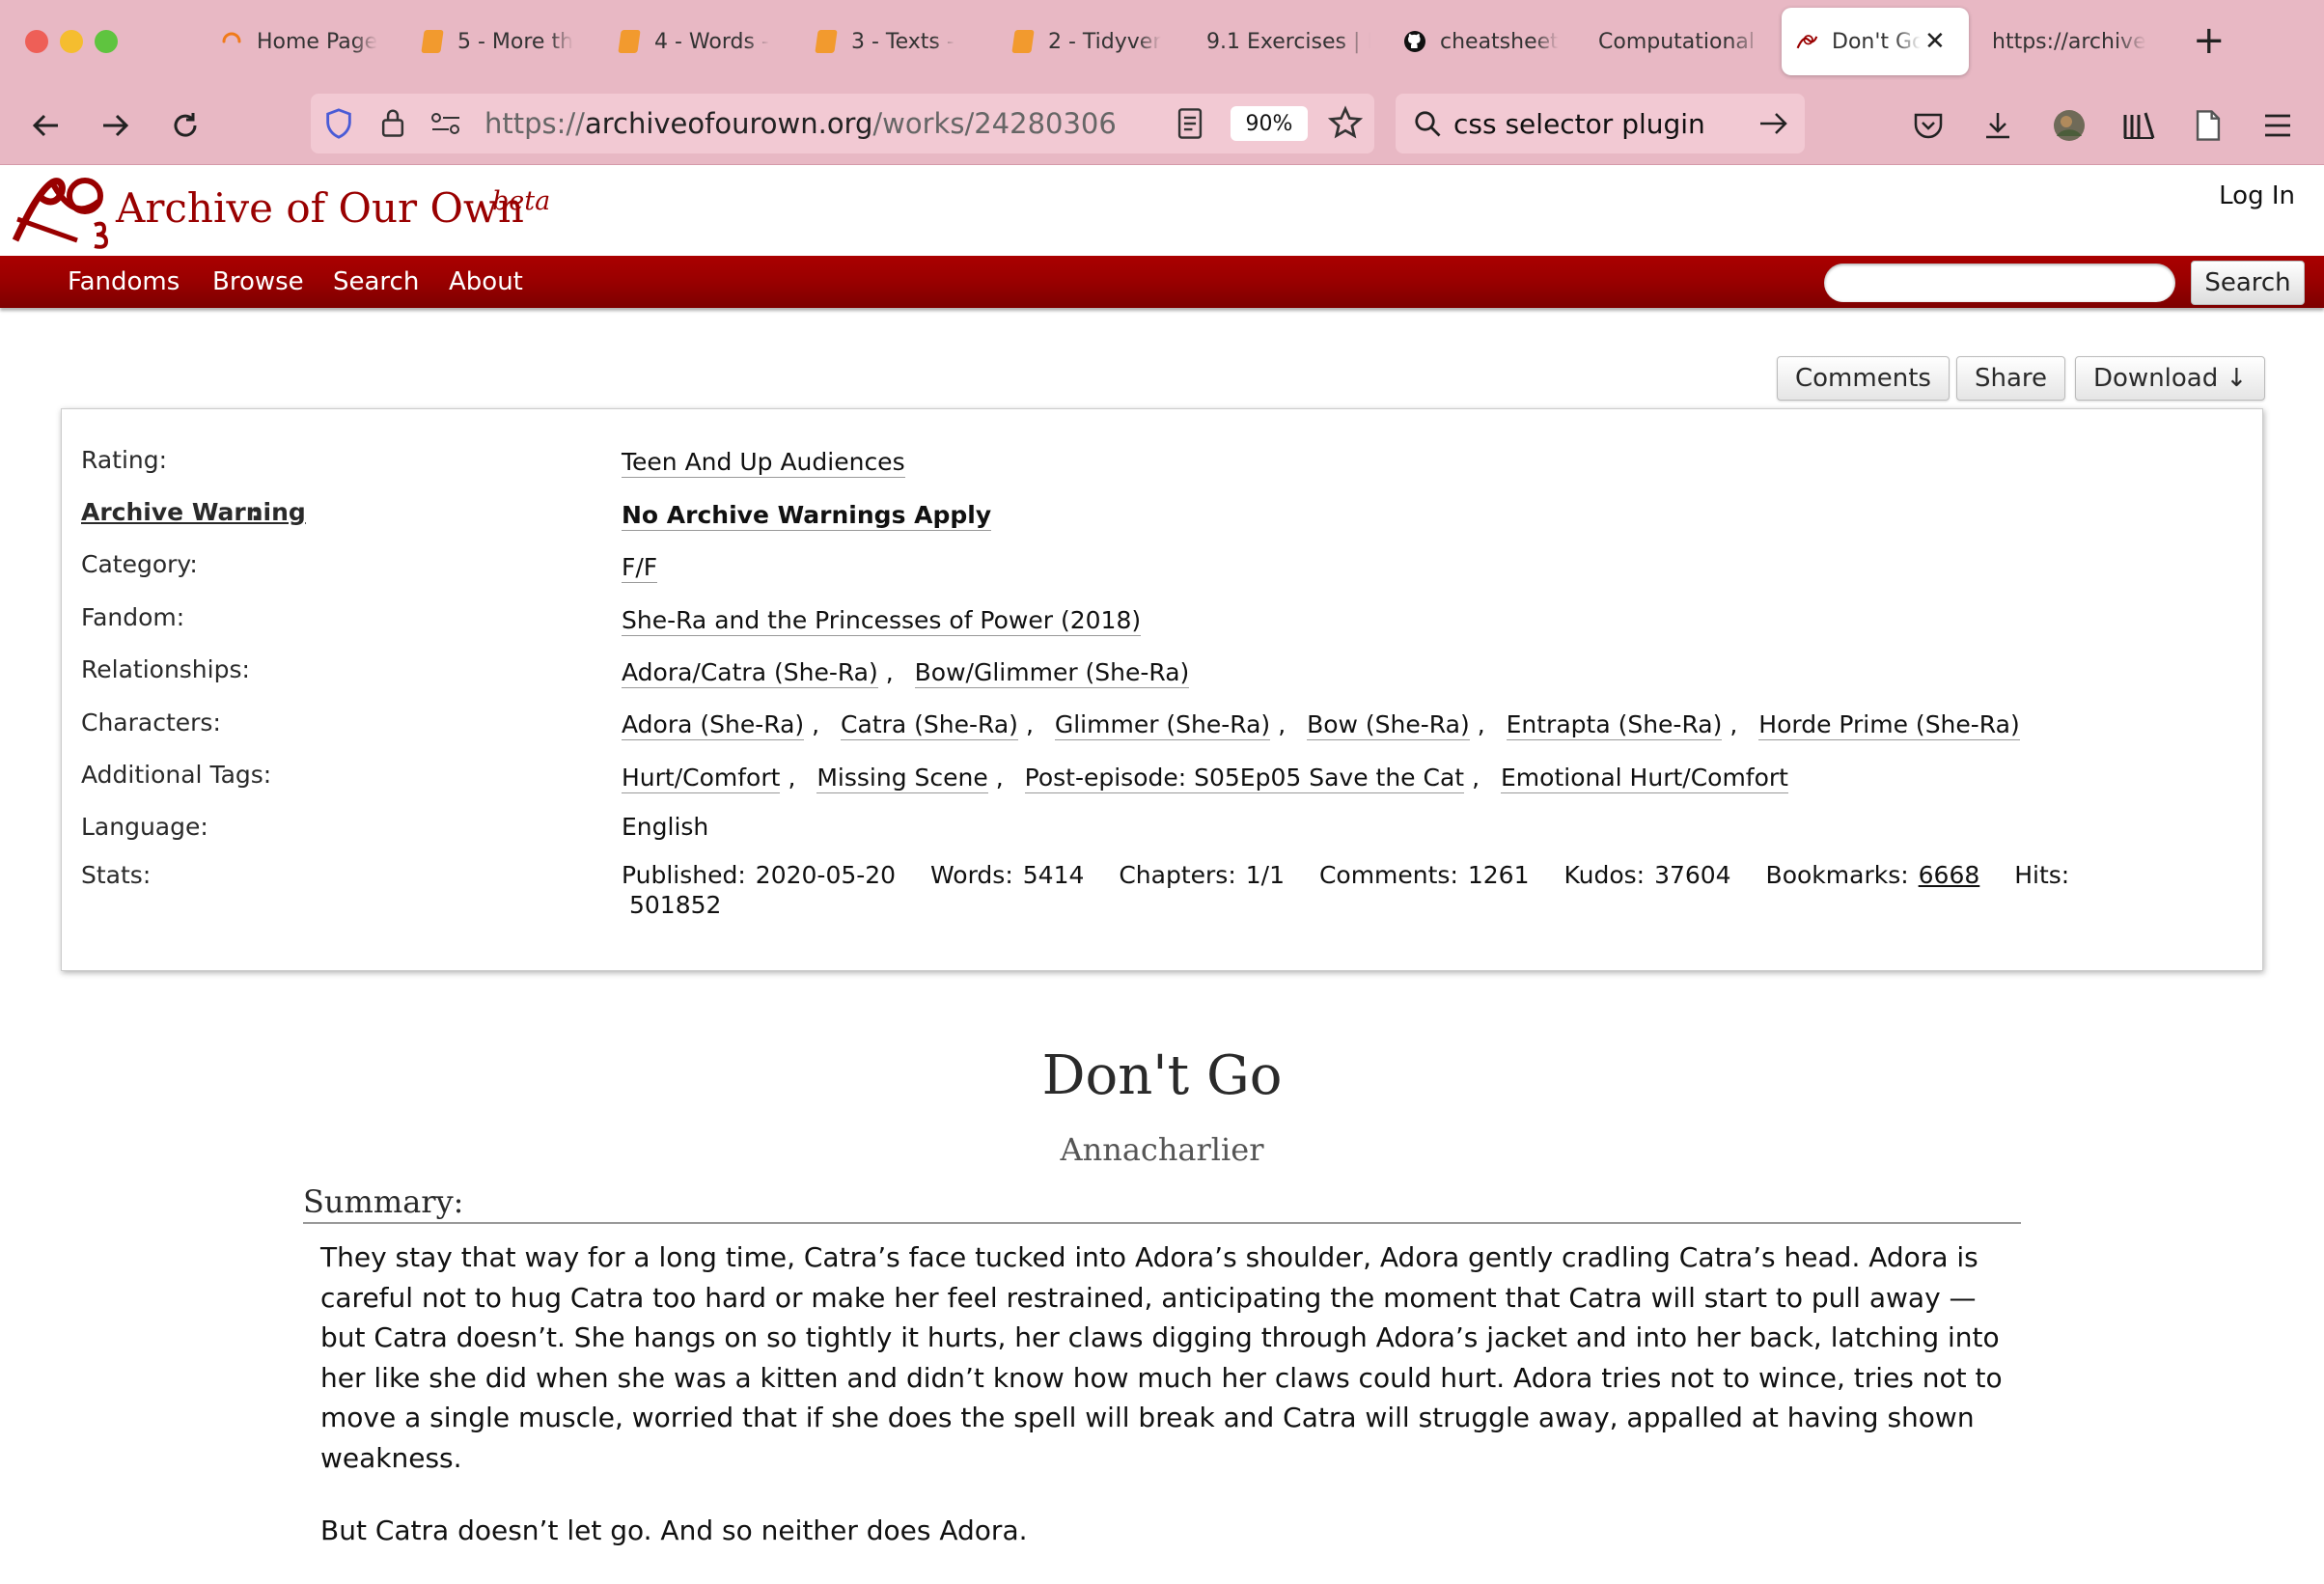 The height and width of the screenshot is (1584, 2324). Describe the element at coordinates (2210, 40) in the screenshot. I see `new-tab-icon: +` at that location.